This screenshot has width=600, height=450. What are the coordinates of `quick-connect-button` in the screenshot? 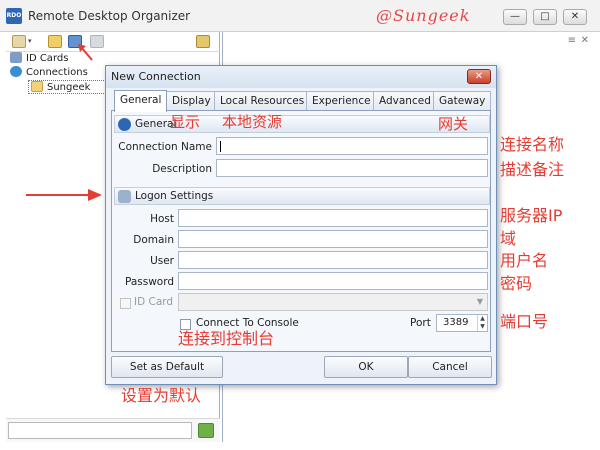 It's located at (206, 430).